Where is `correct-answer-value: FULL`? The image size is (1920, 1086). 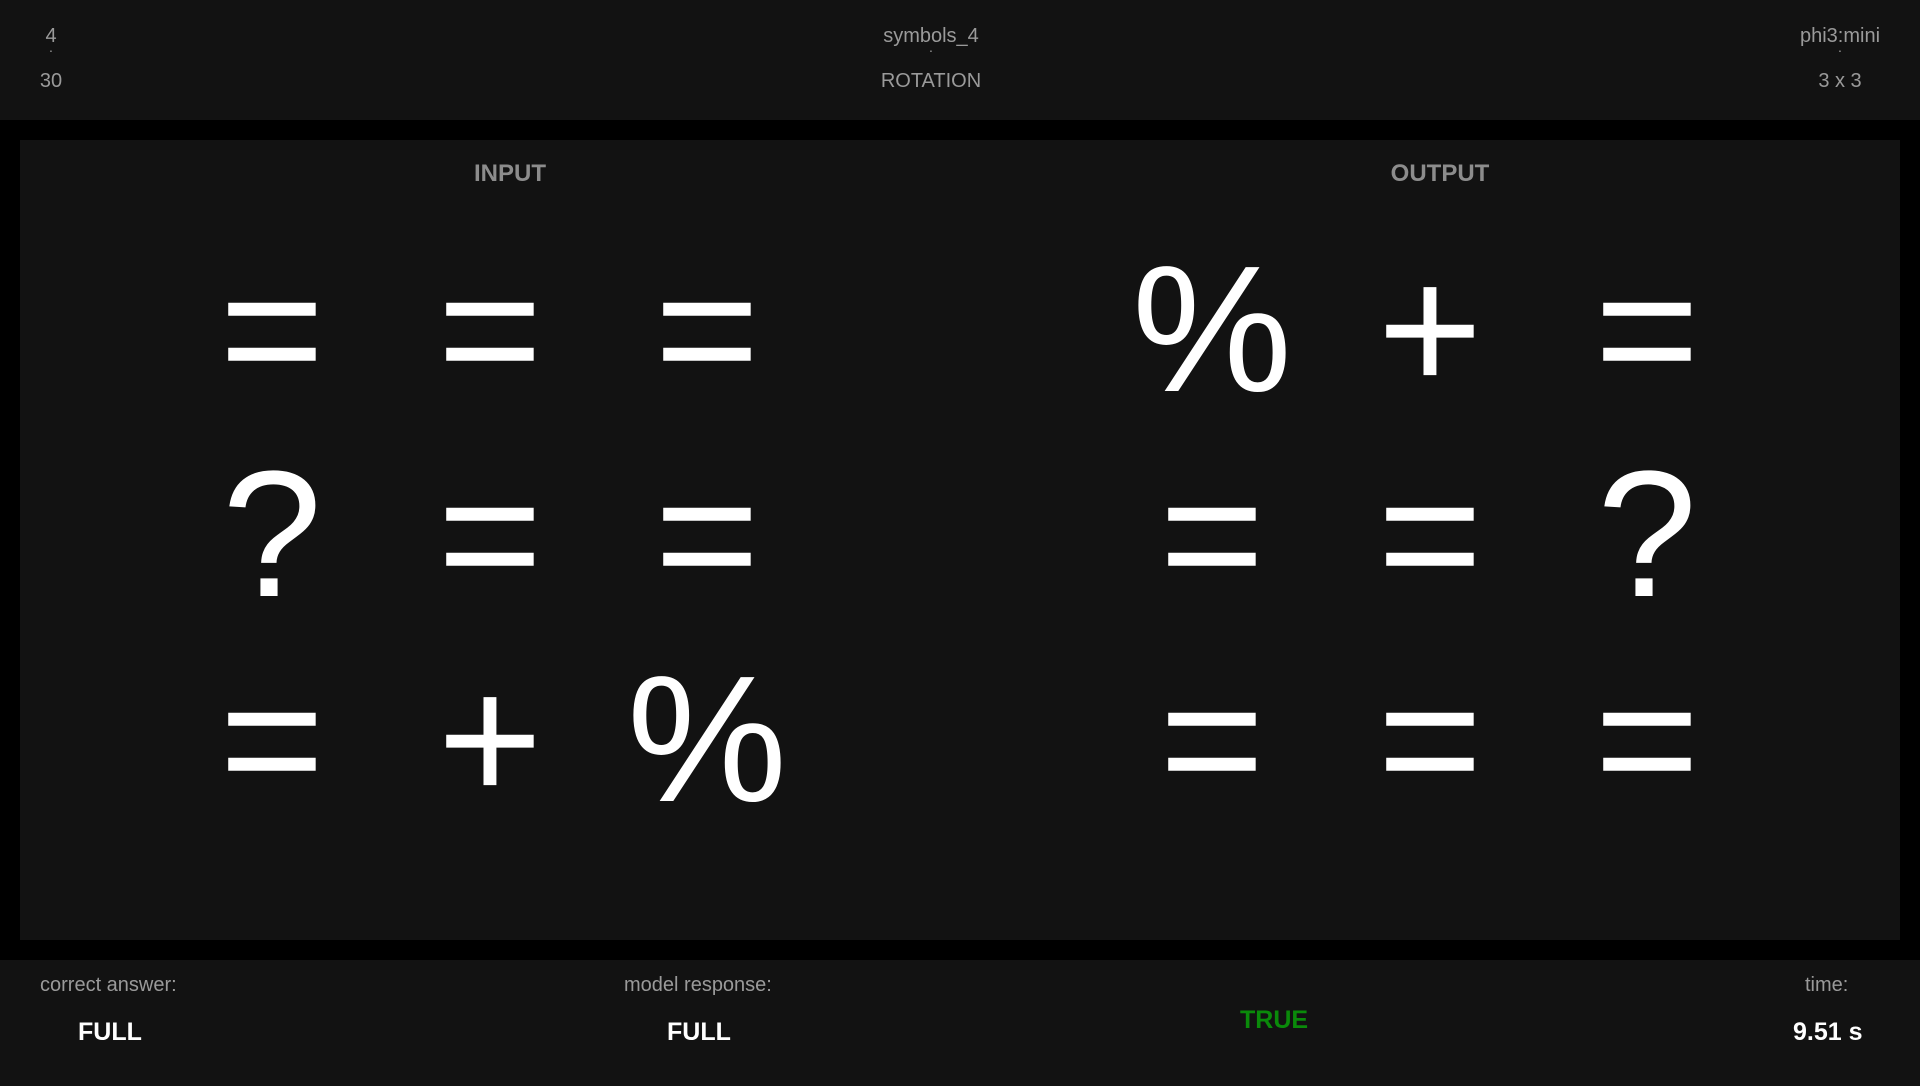 correct-answer-value: FULL is located at coordinates (110, 1032).